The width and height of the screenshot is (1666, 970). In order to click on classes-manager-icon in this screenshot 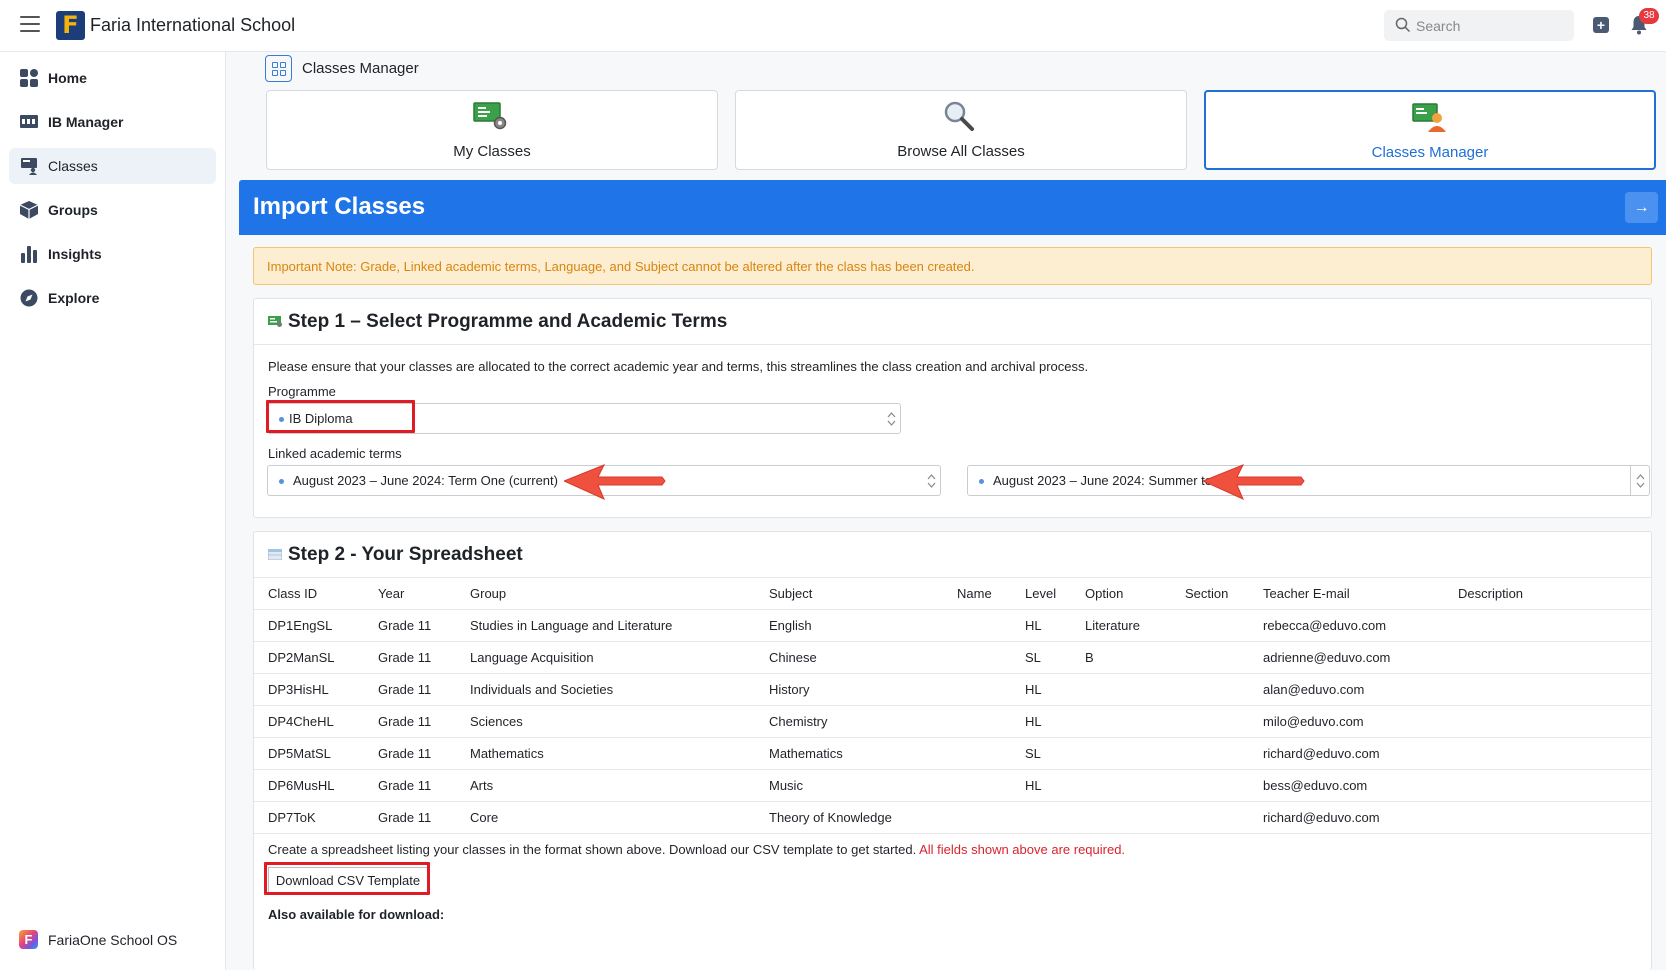, I will do `click(1429, 117)`.